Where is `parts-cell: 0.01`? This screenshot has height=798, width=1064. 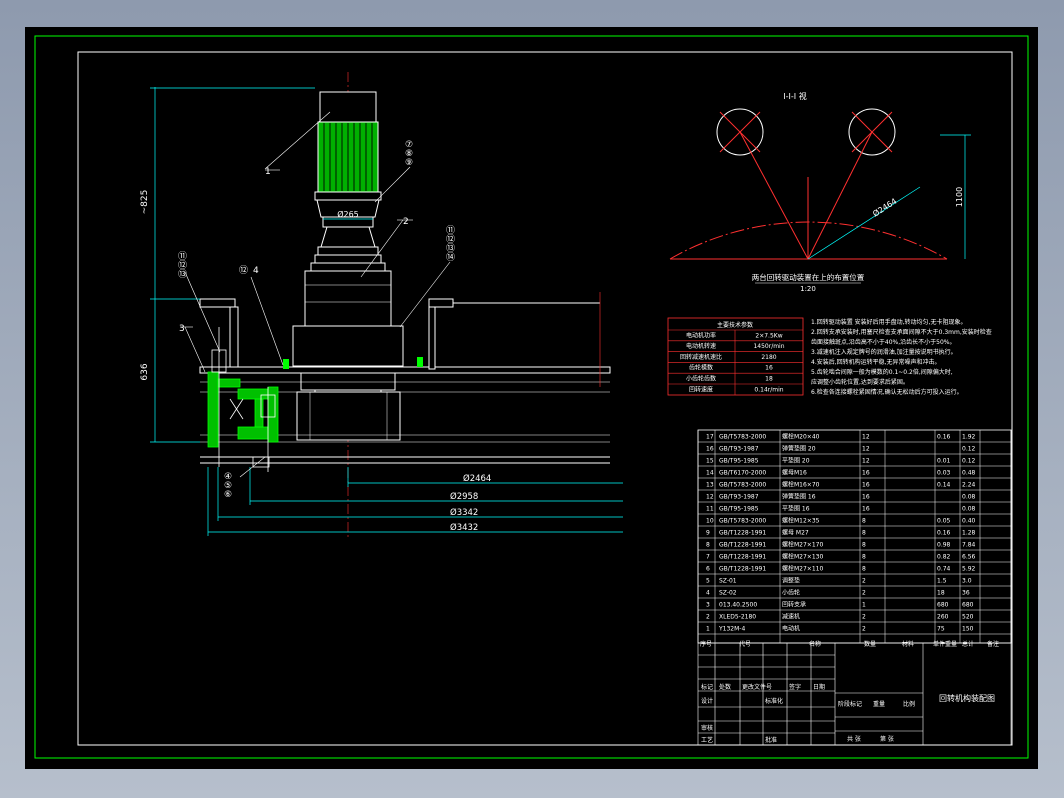
parts-cell: 0.01 is located at coordinates (944, 461).